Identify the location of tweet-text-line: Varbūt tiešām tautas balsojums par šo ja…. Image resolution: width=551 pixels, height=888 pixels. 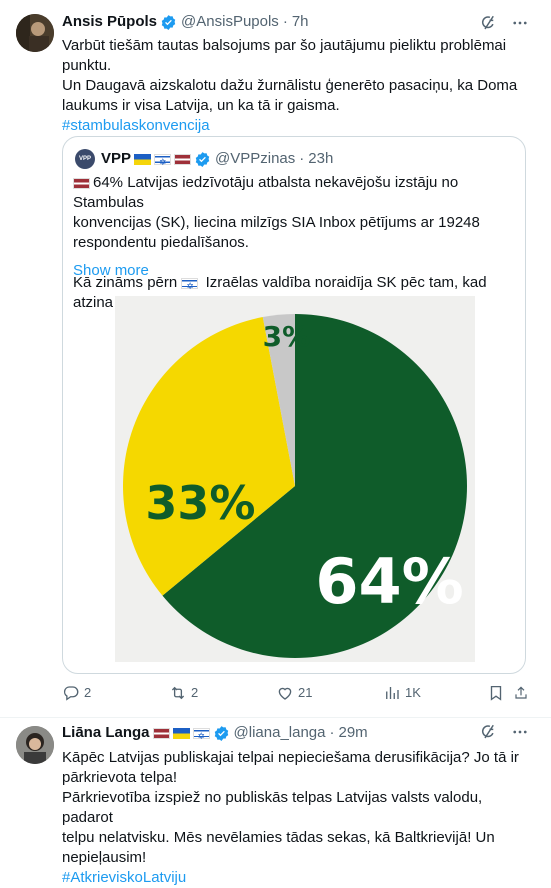
(284, 45).